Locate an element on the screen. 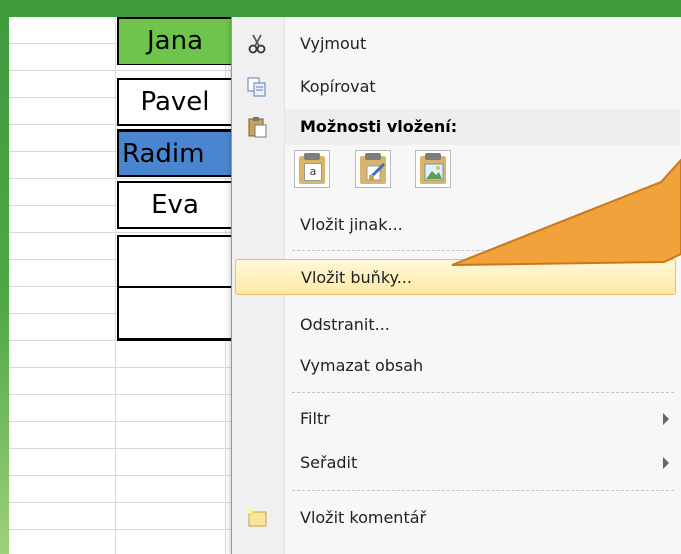  callout-shape is located at coordinates (566, 212).